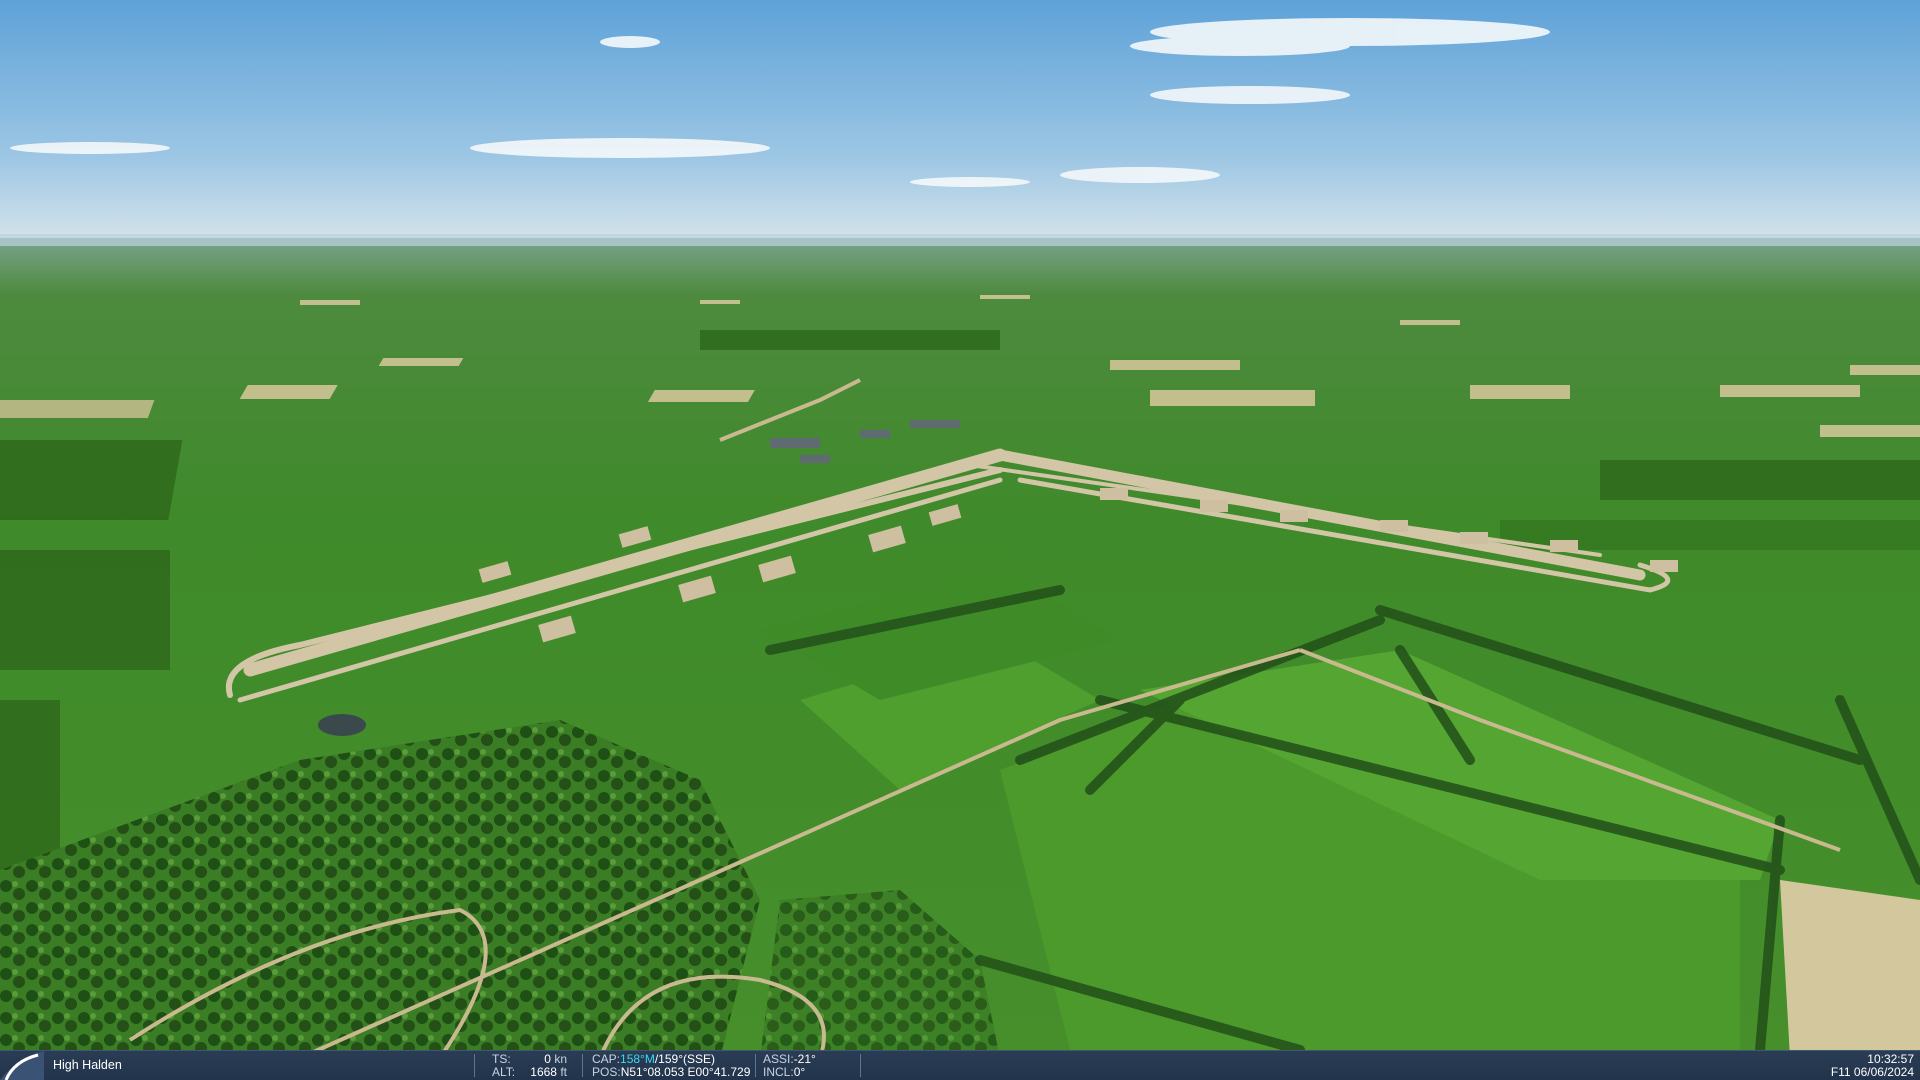 The height and width of the screenshot is (1080, 1920). What do you see at coordinates (685, 1059) in the screenshot?
I see `cap-true: /159°(SSE)` at bounding box center [685, 1059].